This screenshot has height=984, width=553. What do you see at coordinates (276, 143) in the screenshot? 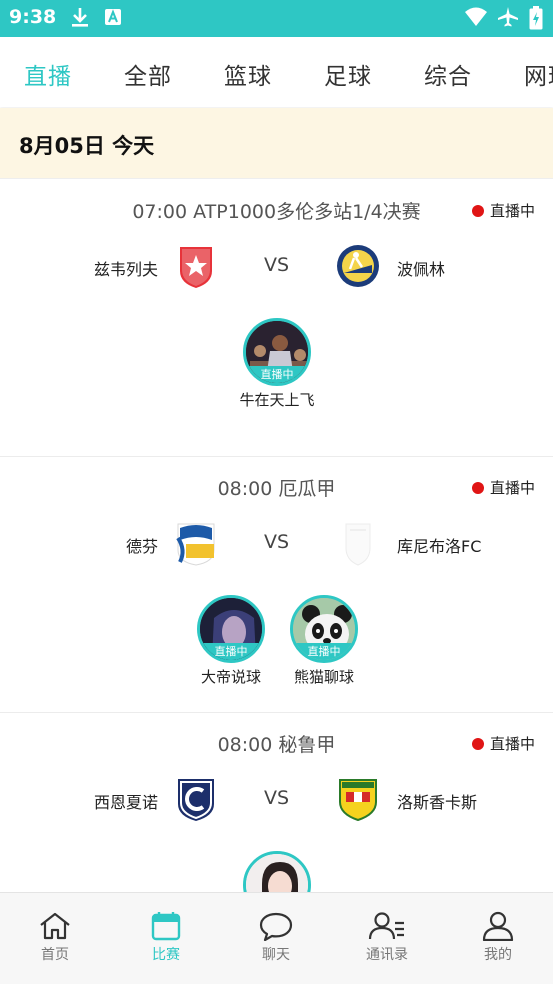
I see `date-header: 8月05日 今天` at bounding box center [276, 143].